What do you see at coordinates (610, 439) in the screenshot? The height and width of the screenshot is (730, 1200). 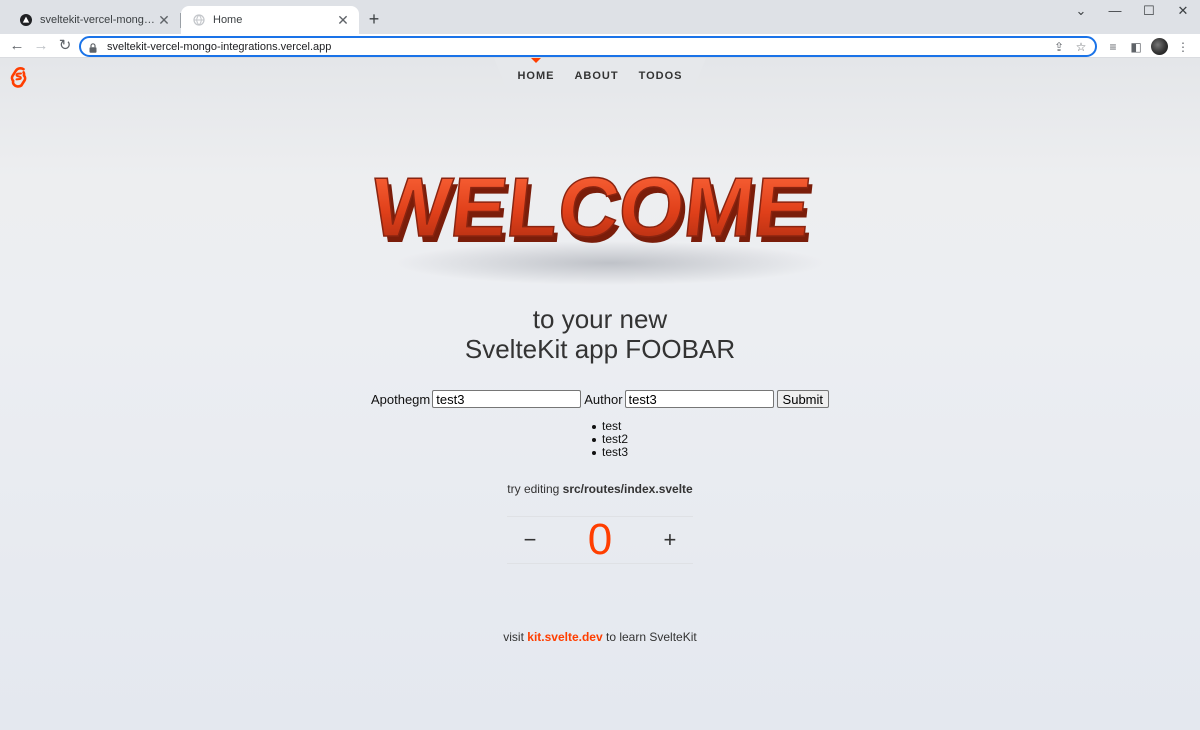 I see `quote-list: test test2 test3` at bounding box center [610, 439].